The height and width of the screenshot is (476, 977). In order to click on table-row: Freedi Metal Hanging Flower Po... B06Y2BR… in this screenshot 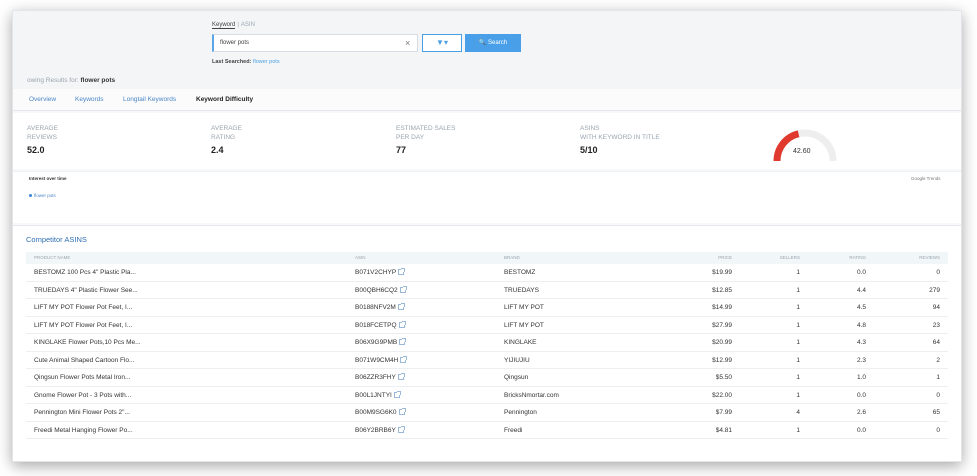, I will do `click(487, 430)`.